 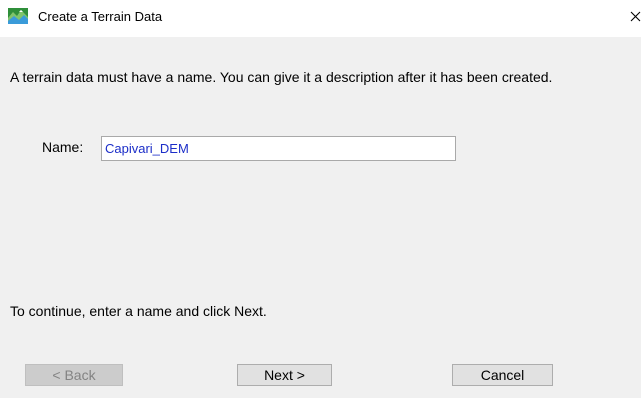 What do you see at coordinates (100, 16) in the screenshot?
I see `window-title: Create a Terrain Data` at bounding box center [100, 16].